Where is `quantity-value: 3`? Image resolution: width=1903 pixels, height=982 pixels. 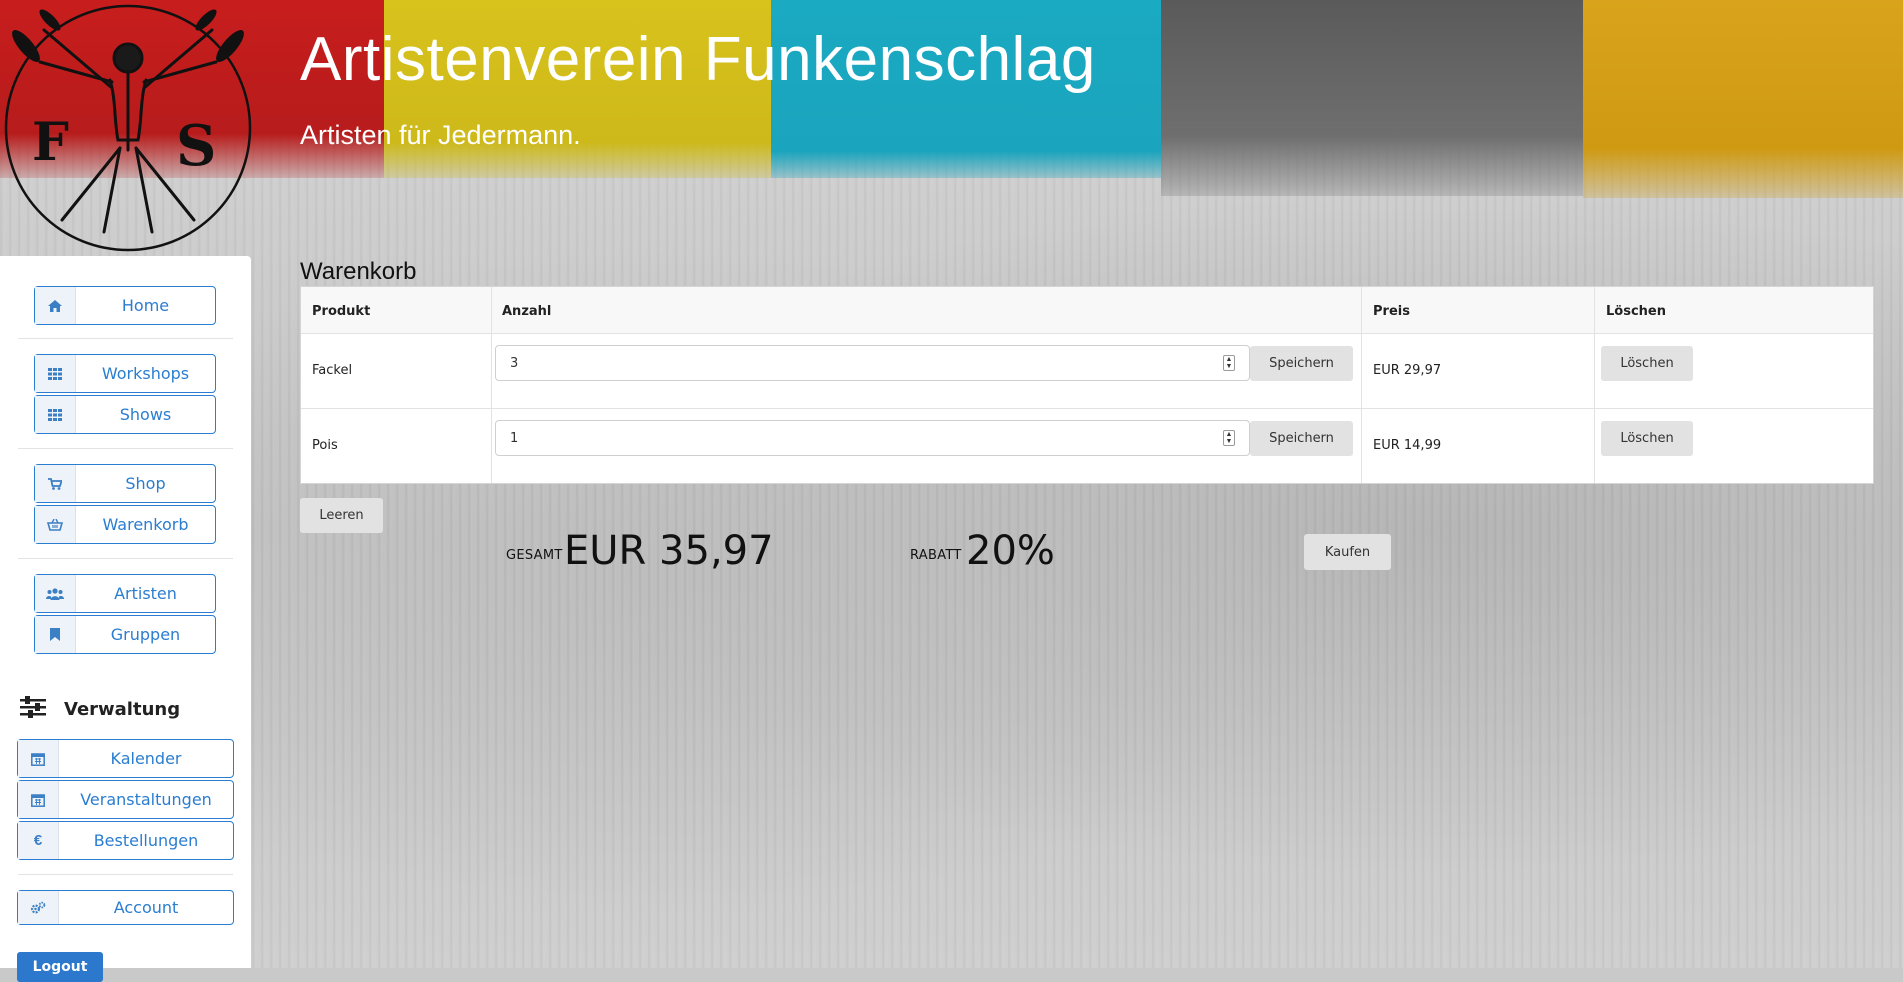
quantity-value: 3 is located at coordinates (514, 363).